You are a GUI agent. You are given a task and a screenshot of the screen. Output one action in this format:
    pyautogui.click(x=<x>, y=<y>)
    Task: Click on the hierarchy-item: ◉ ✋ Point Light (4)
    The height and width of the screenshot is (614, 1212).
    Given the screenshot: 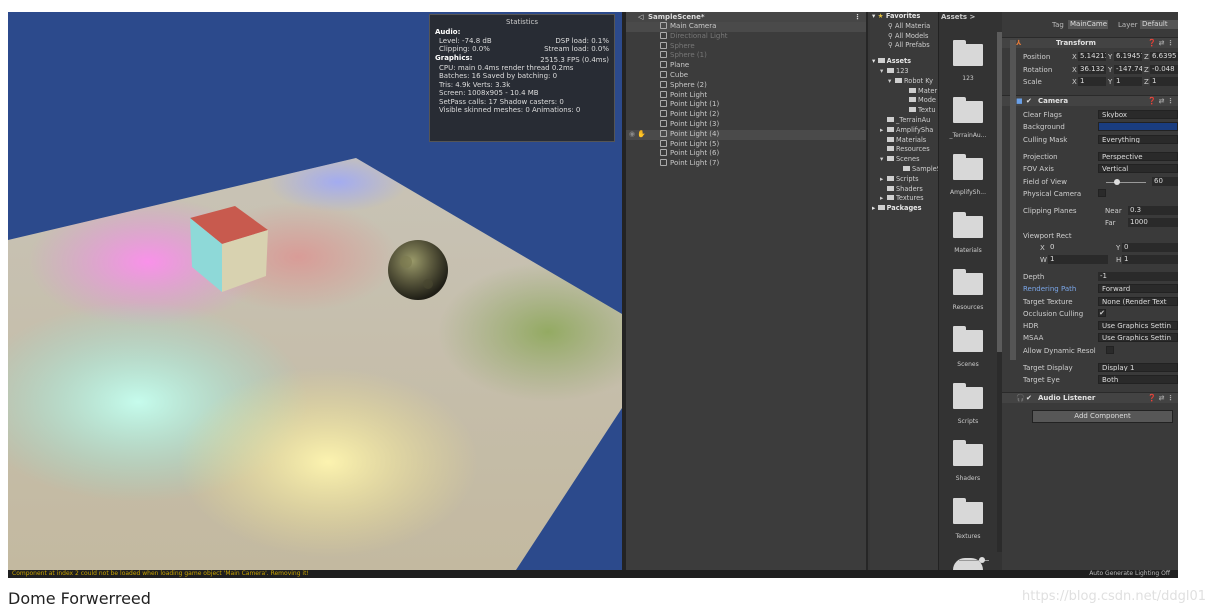 What is the action you would take?
    pyautogui.click(x=746, y=134)
    